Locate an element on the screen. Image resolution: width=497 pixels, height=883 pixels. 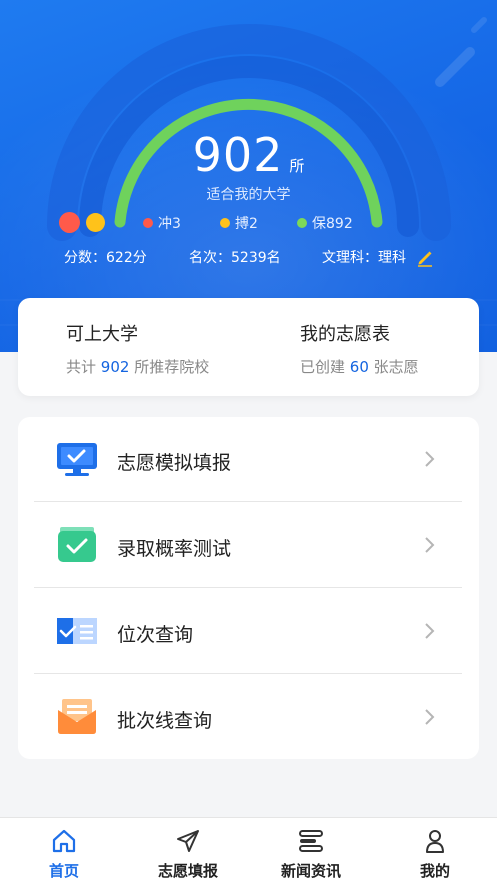
summary-card: 可上大学 共计 902 所推荐院校 我的志愿表 已创建 60 张志愿 is located at coordinates (248, 347).